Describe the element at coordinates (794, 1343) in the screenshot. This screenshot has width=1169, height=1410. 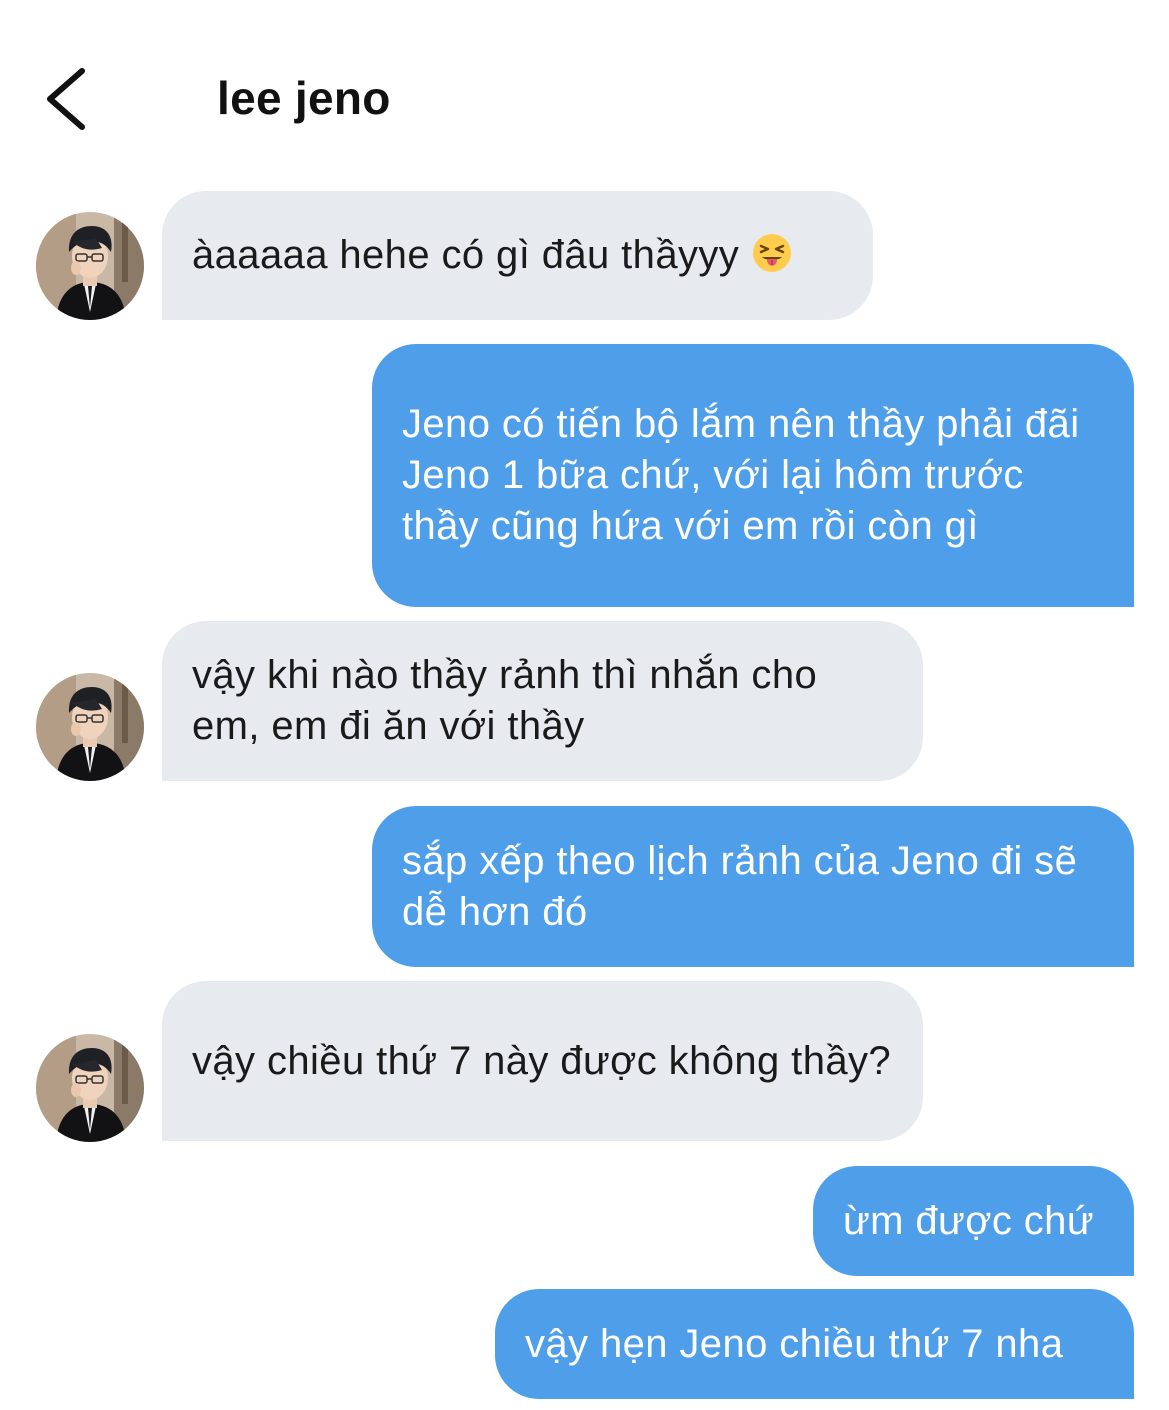
I see `message-text: vậy hẹn Jeno chiều thứ 7 nha` at that location.